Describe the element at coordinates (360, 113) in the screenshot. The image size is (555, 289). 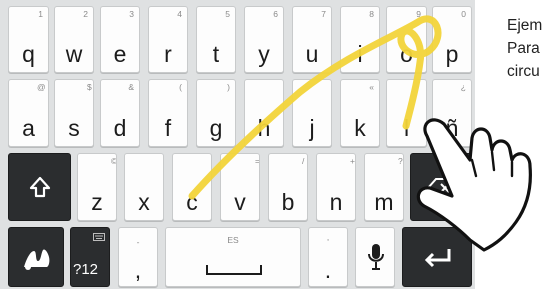
I see `key-k: « k` at that location.